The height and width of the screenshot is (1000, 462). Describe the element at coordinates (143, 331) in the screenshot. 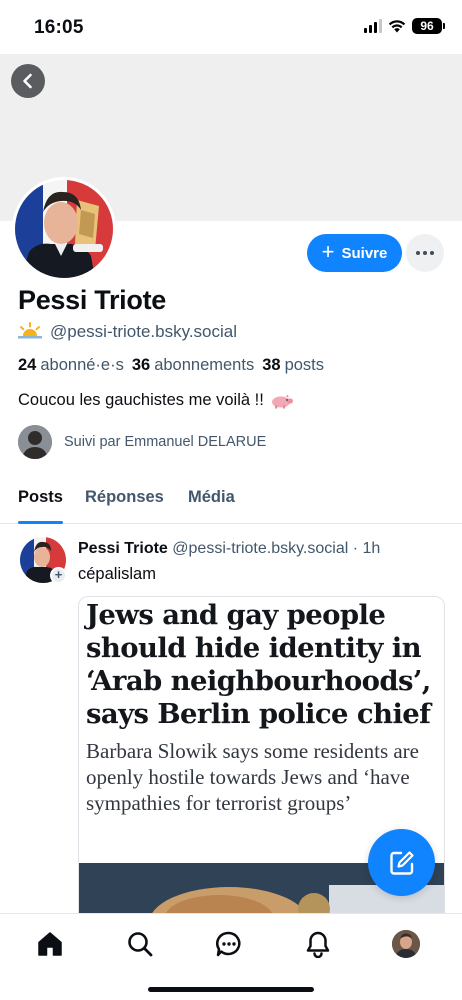

I see `profile-handle: @pessi-triote.bsky.social` at that location.